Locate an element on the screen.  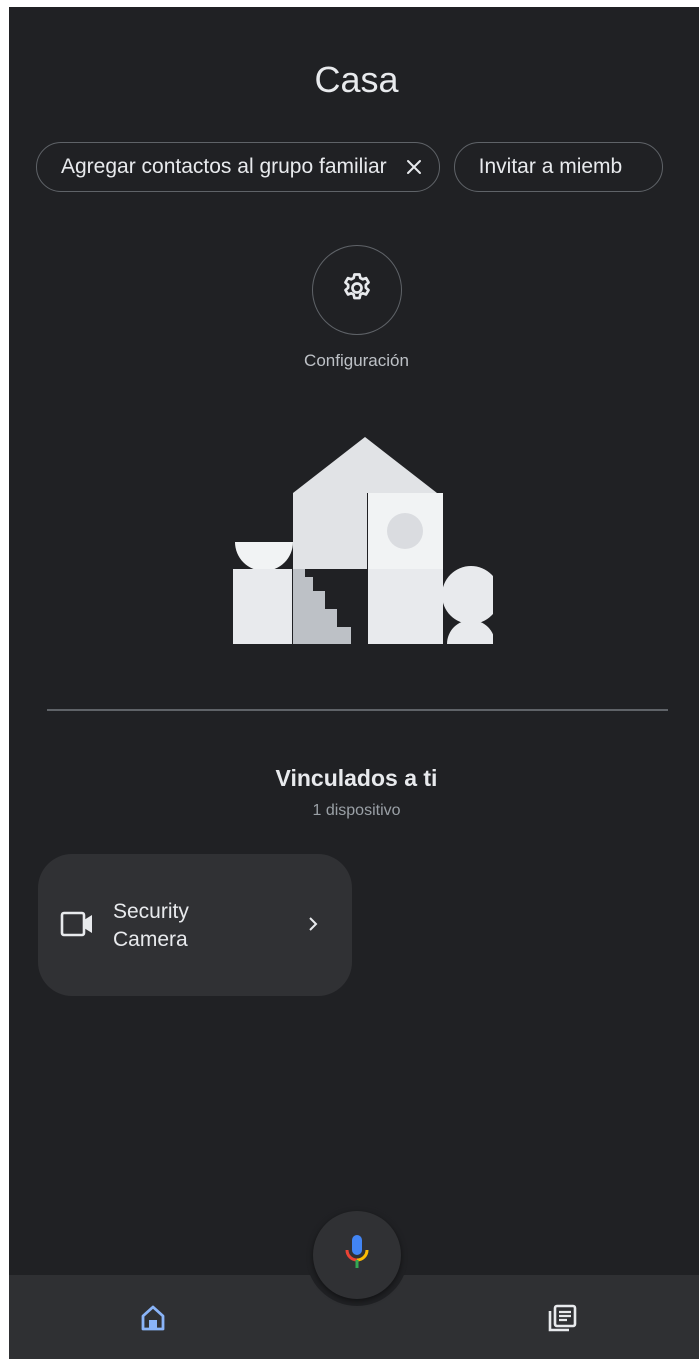
add-family-contacts-chip: Agregar contactos al grupo familiar is located at coordinates (238, 167).